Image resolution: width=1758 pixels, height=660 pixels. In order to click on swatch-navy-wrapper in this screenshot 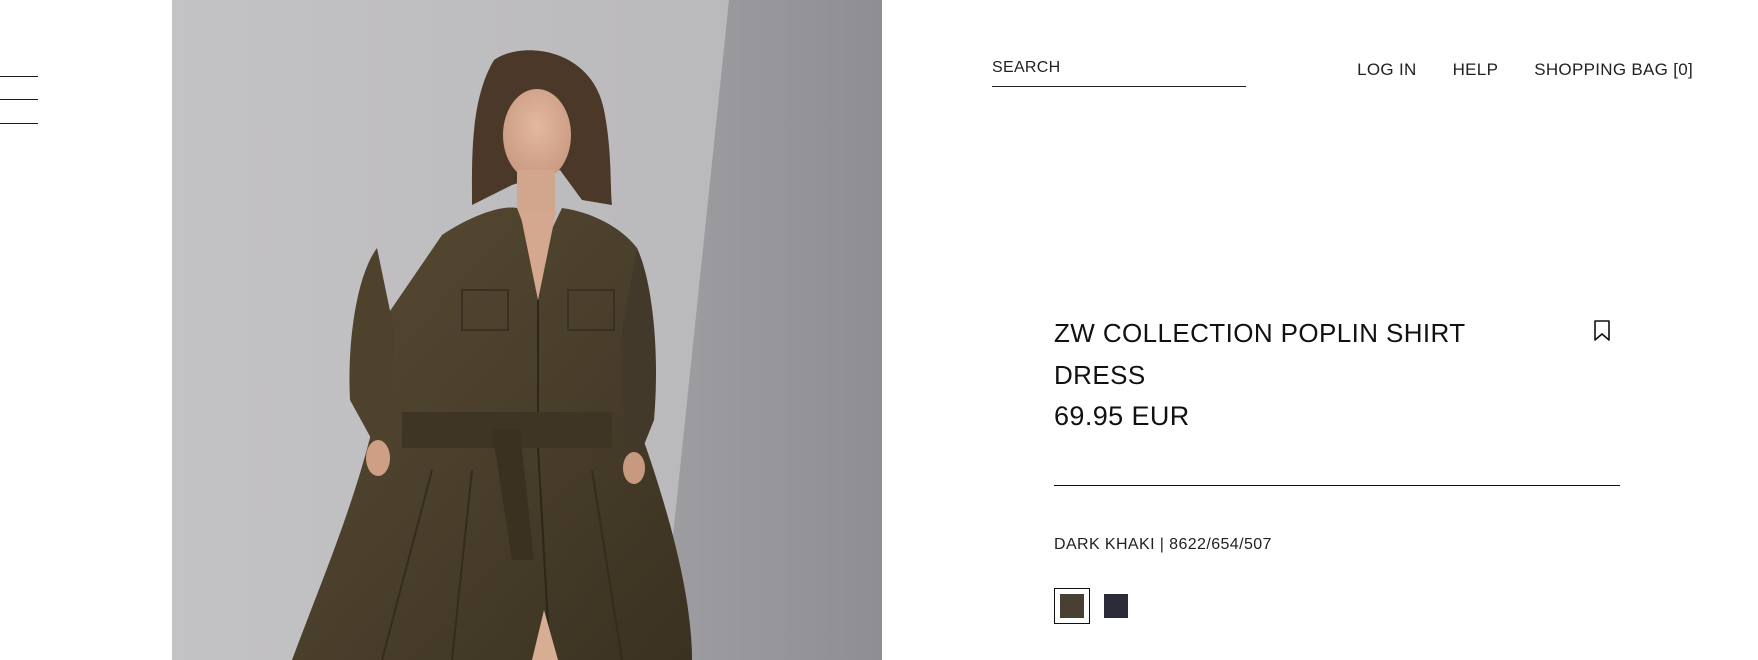, I will do `click(1116, 606)`.